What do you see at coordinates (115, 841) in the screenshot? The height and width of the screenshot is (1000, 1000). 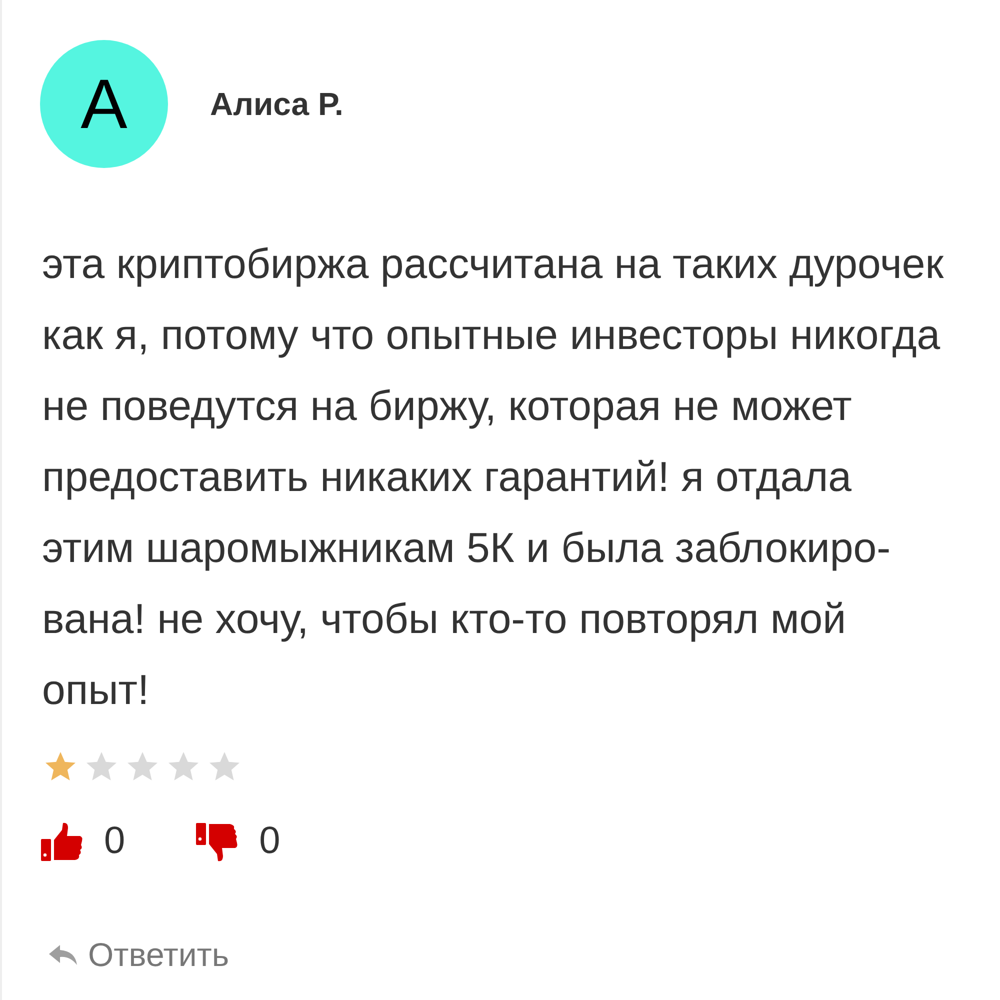 I see `like-count: 0` at bounding box center [115, 841].